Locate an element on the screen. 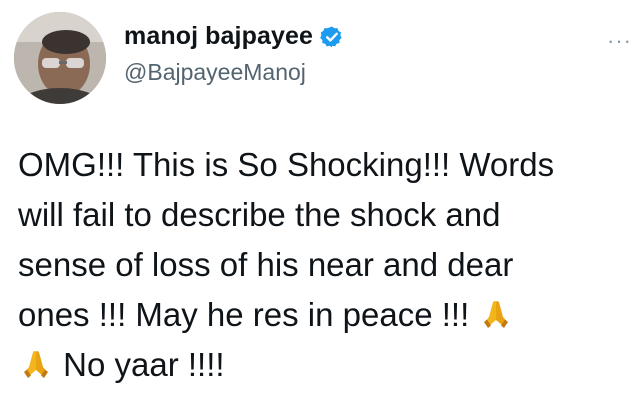 The width and height of the screenshot is (640, 412). name-row: manoj bajpayee is located at coordinates (234, 36).